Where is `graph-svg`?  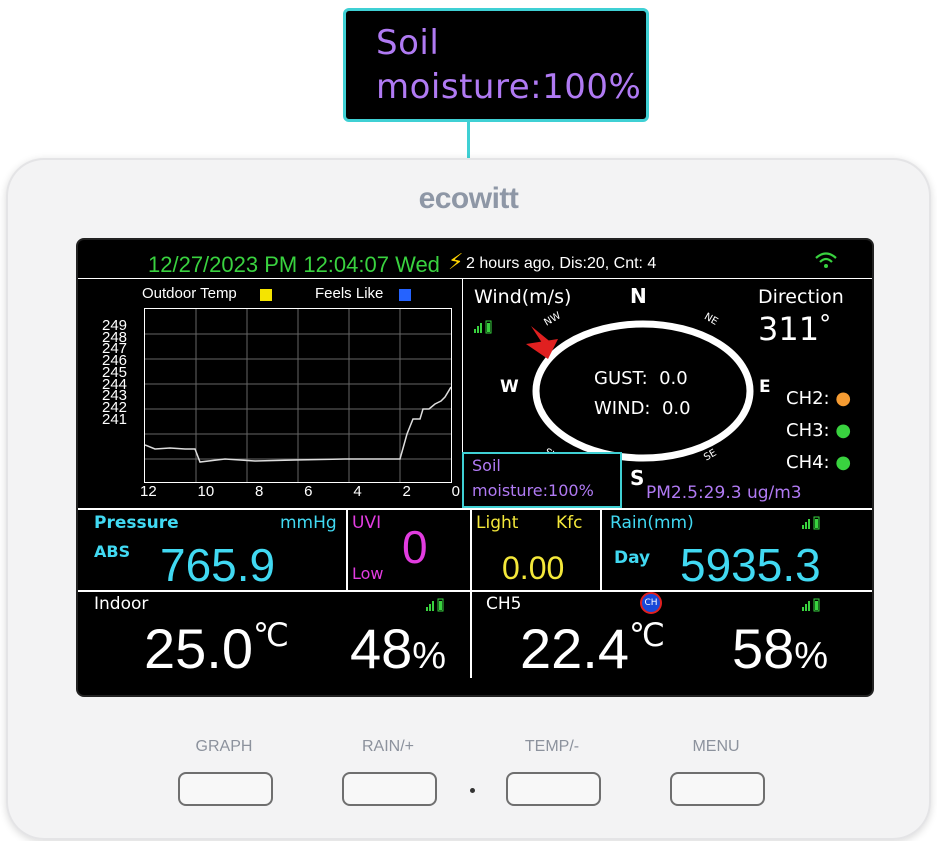
graph-svg is located at coordinates (298, 395).